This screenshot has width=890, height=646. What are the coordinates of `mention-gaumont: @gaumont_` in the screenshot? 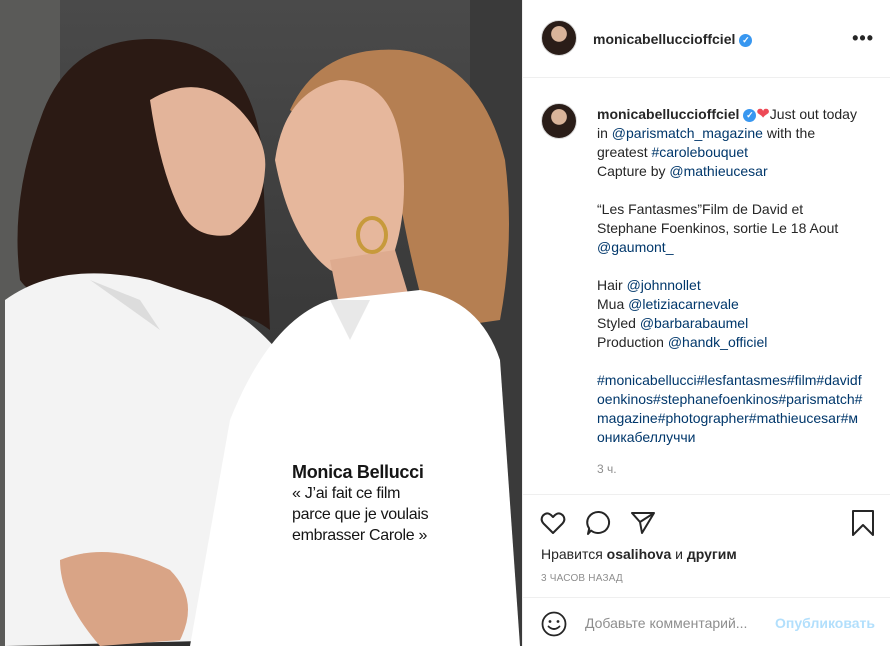 It's located at (635, 247).